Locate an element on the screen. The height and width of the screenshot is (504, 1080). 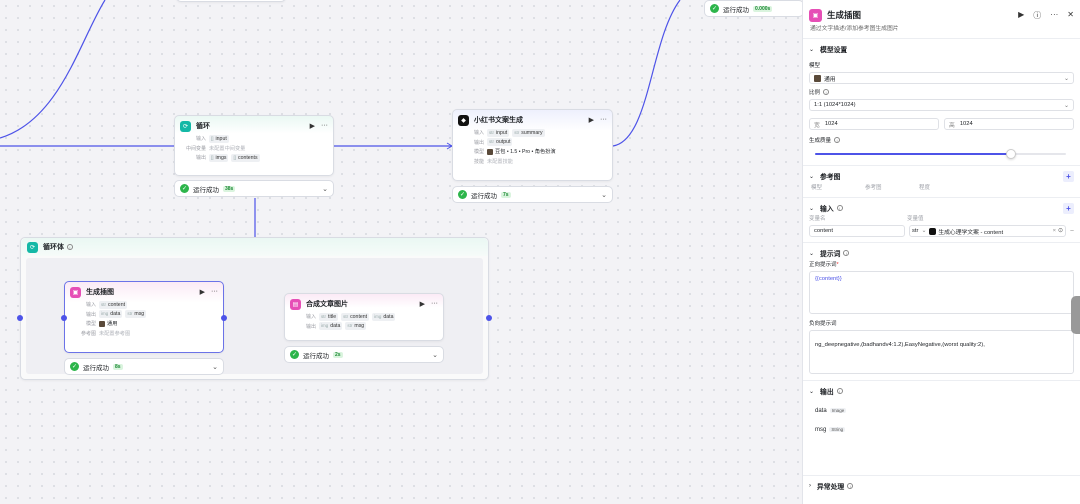
var-name-input: content is located at coordinates (857, 231).